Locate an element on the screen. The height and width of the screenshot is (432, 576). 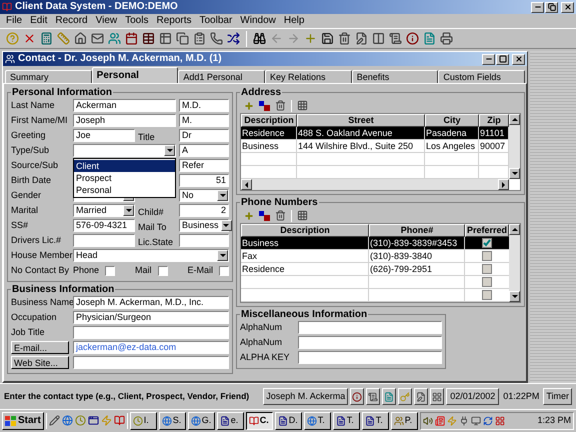
table-row: Business 144 Wilshire Blvd., Suite 250 Los Angeles 90007 is located at coordinates (375, 146).